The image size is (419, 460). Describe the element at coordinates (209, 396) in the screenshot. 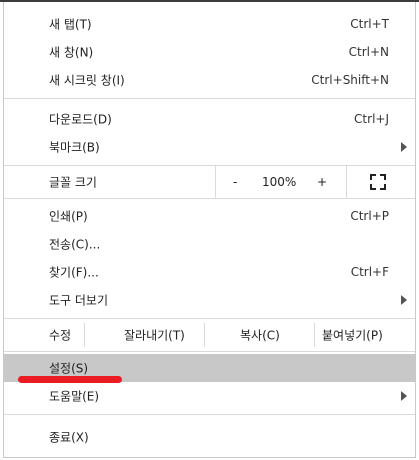

I see `menu-item-help: 도움말(E)` at that location.